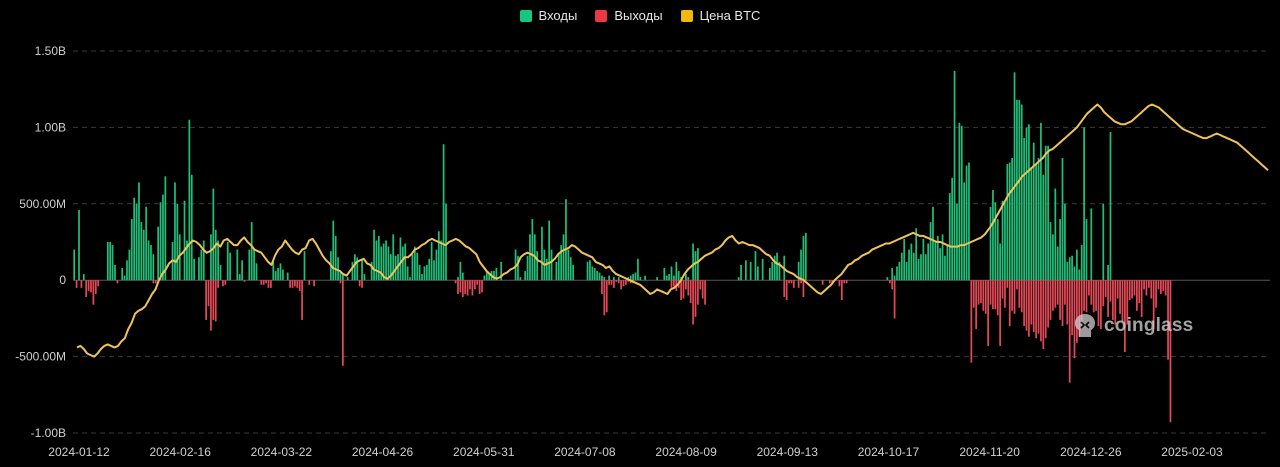  What do you see at coordinates (548, 15) in the screenshot?
I see `legend-item-inflows: Входы` at bounding box center [548, 15].